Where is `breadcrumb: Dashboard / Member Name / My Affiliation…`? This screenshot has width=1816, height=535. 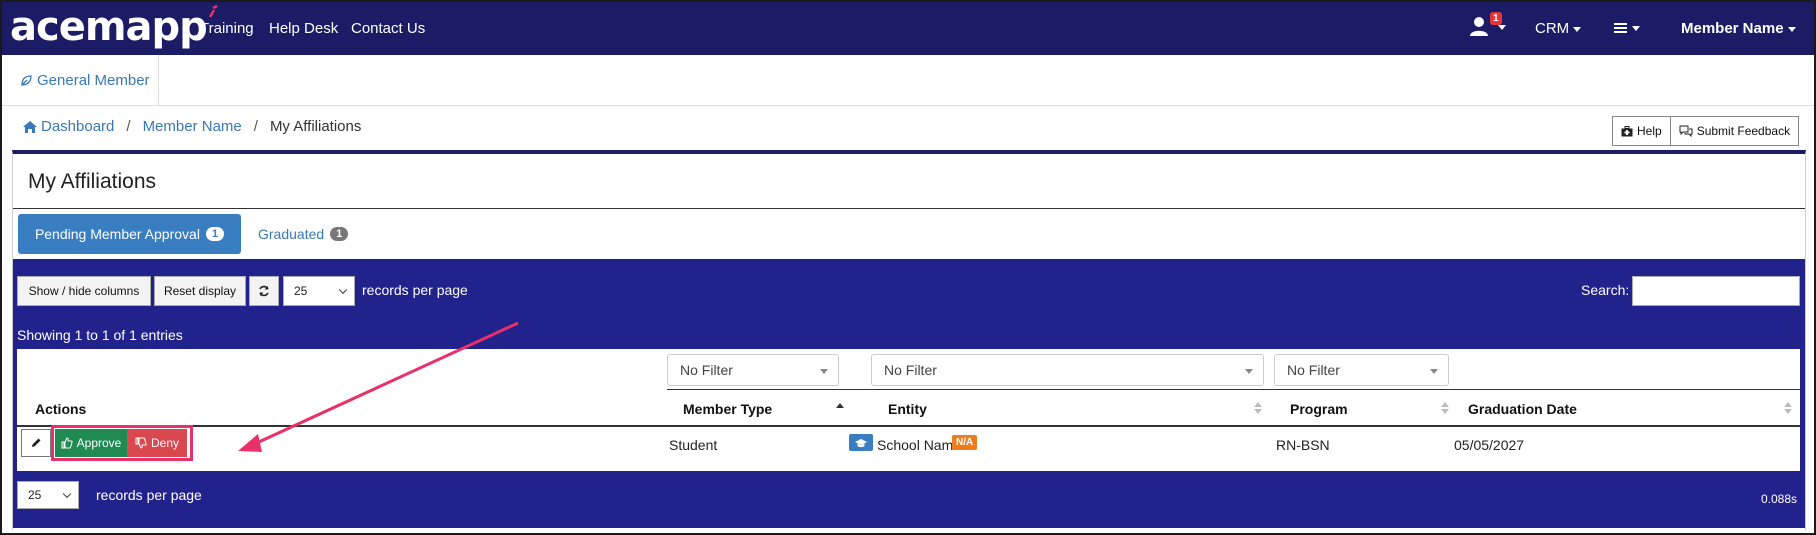
breadcrumb: Dashboard / Member Name / My Affiliation… is located at coordinates (191, 126).